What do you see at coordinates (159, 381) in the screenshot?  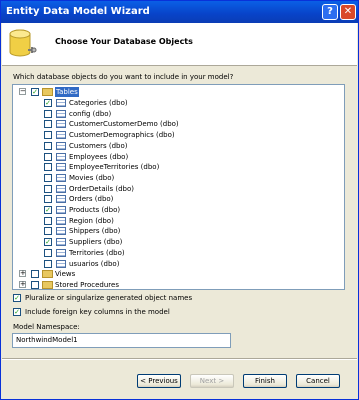 I see `previous-button: < Previous` at bounding box center [159, 381].